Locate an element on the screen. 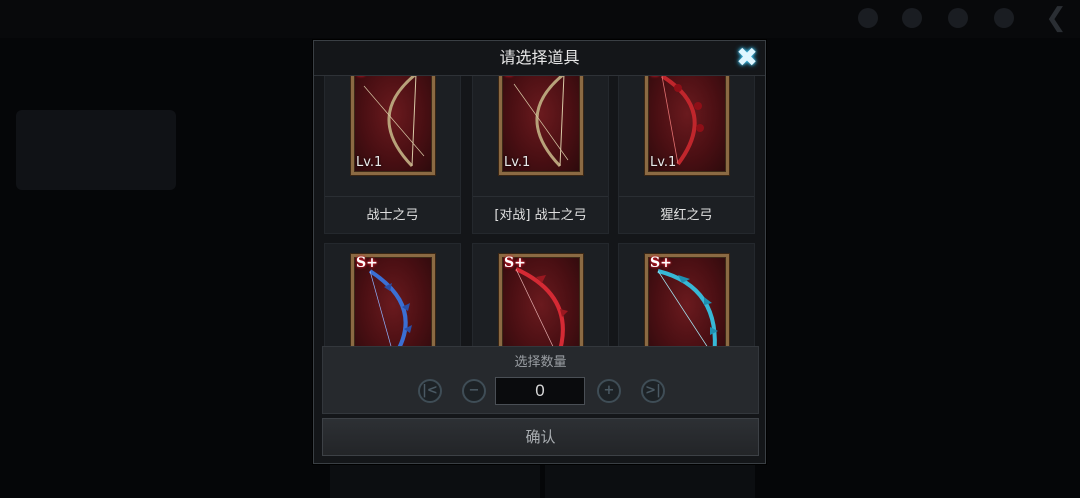  item-card: S Lv.1 猩红之弓 is located at coordinates (686, 155).